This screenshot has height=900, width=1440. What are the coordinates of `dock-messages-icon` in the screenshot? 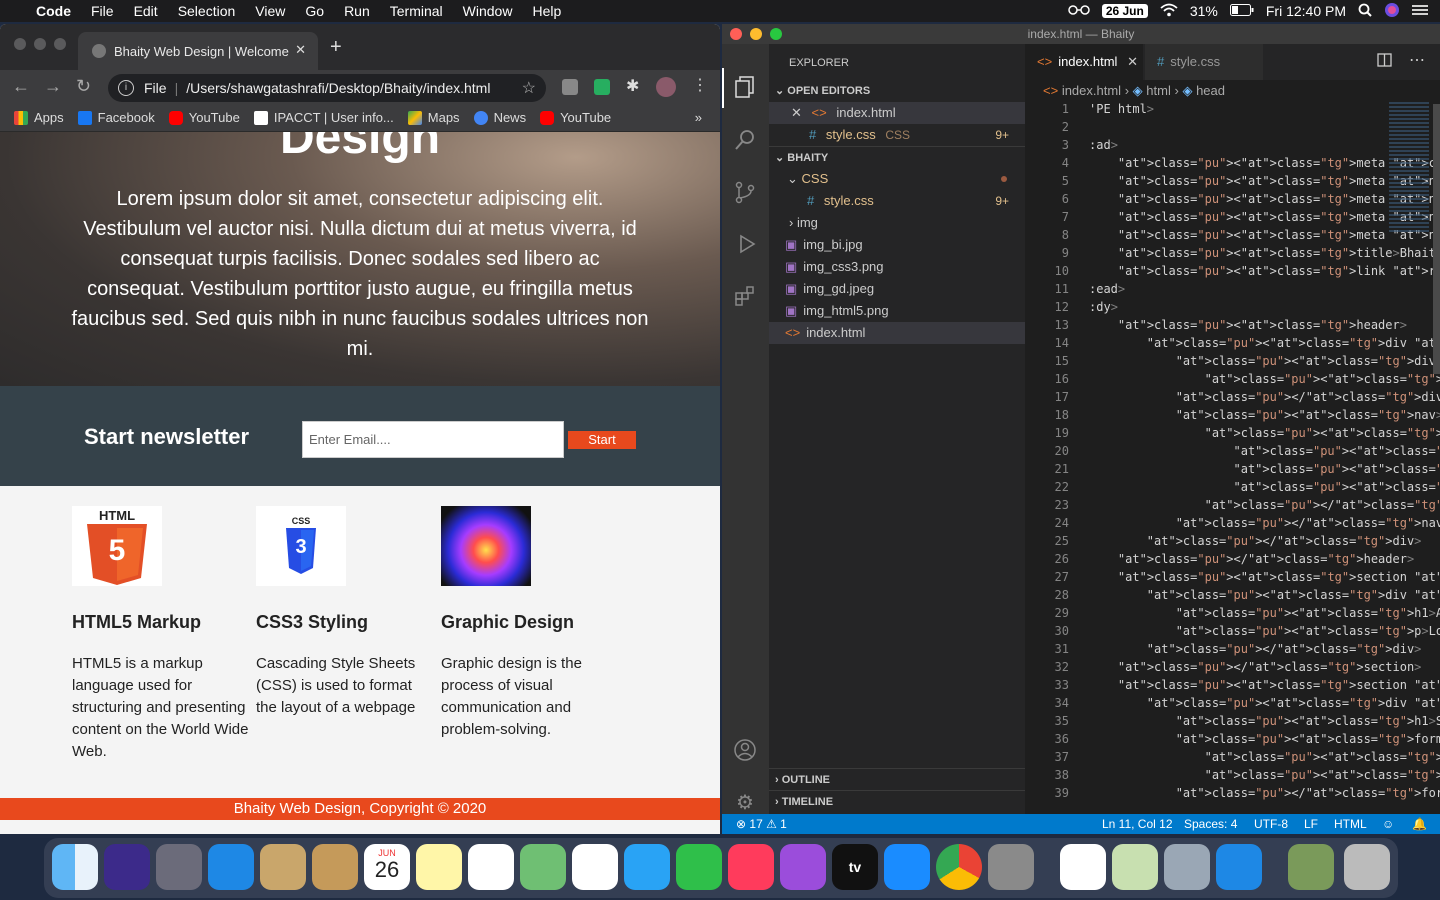 It's located at (647, 867).